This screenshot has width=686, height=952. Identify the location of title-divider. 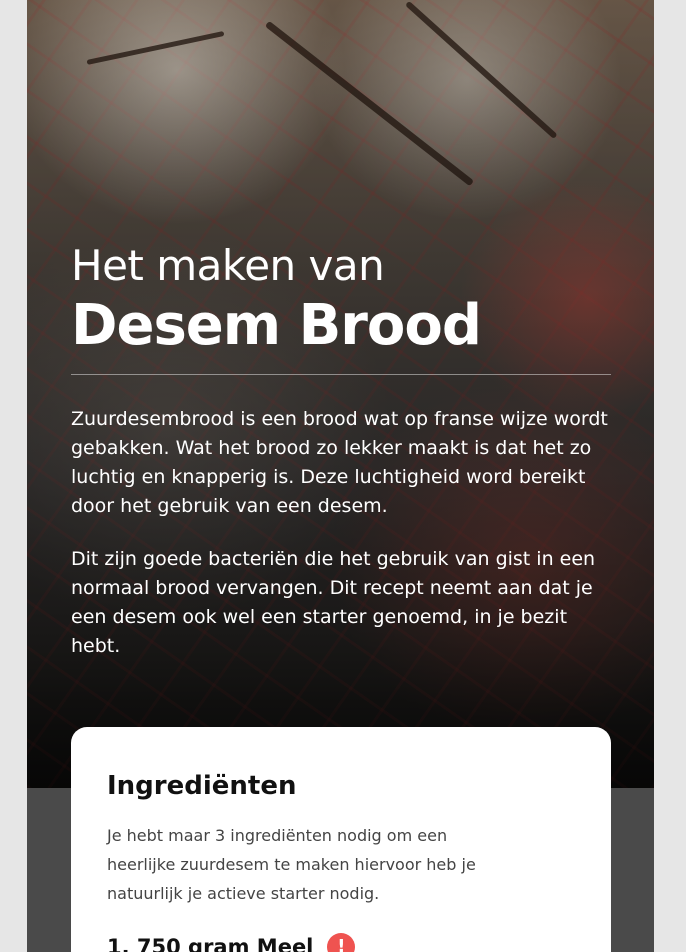
(341, 374).